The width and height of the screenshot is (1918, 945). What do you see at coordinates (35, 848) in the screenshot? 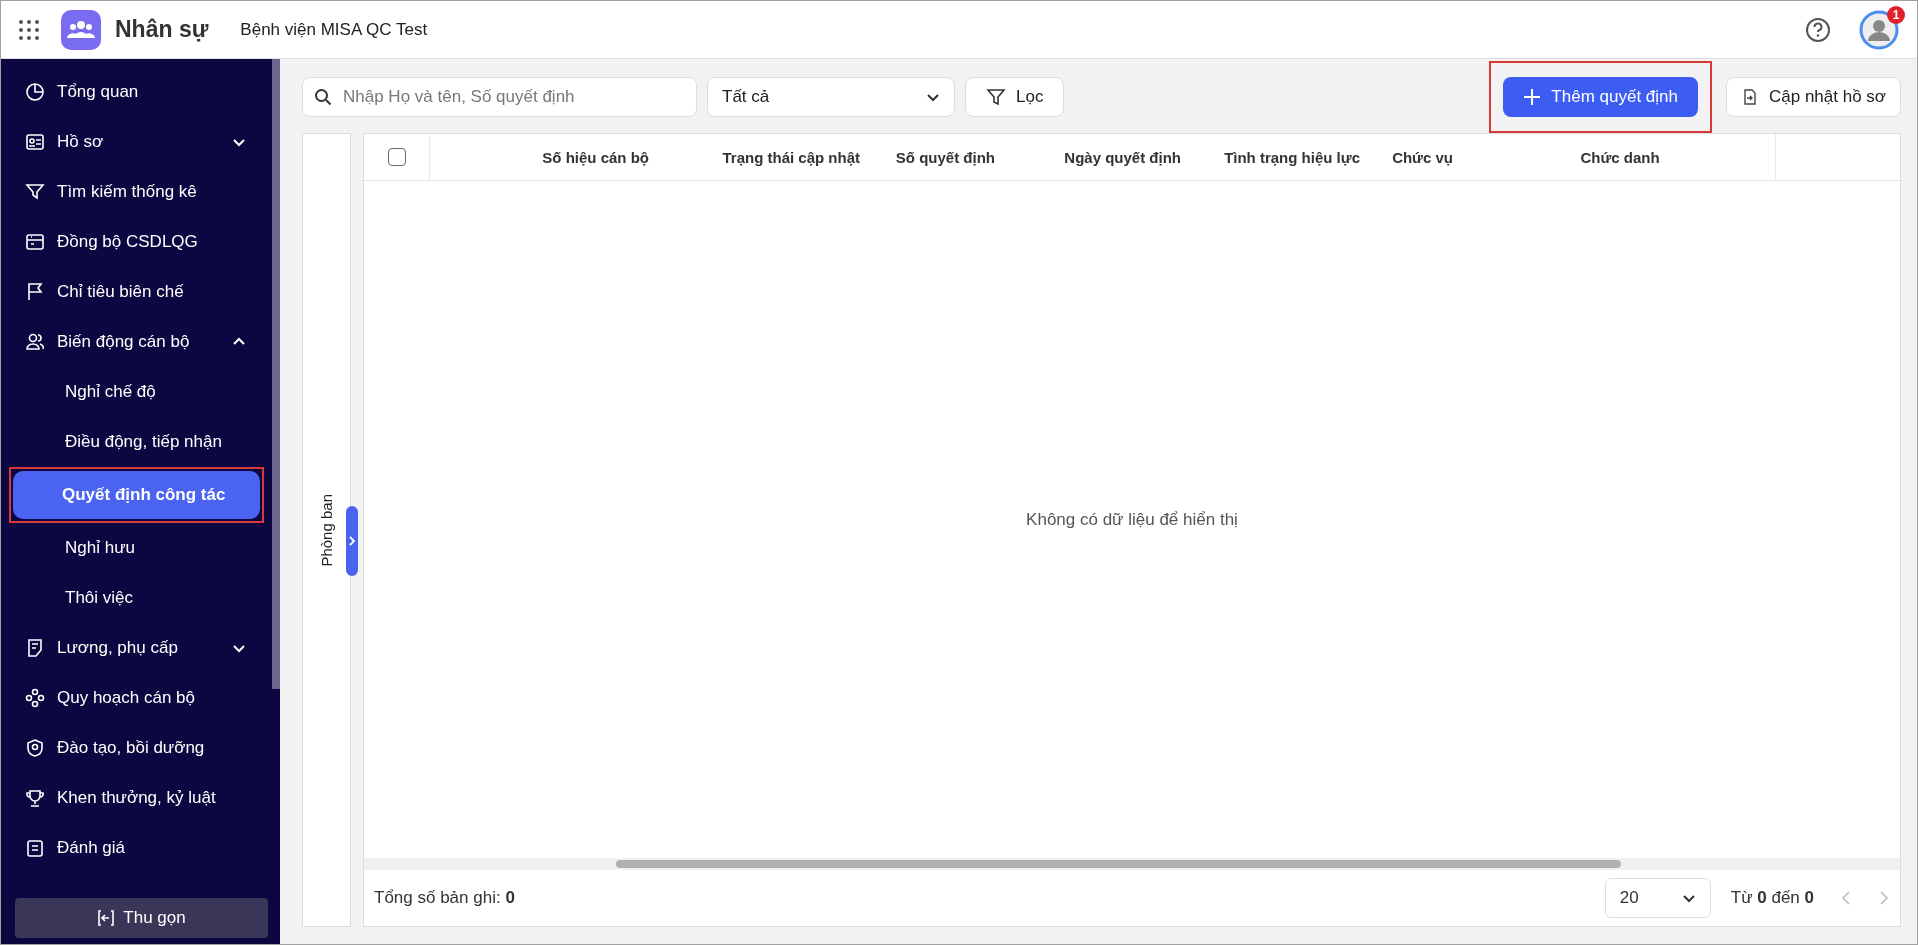
I see `clipboard-icon` at bounding box center [35, 848].